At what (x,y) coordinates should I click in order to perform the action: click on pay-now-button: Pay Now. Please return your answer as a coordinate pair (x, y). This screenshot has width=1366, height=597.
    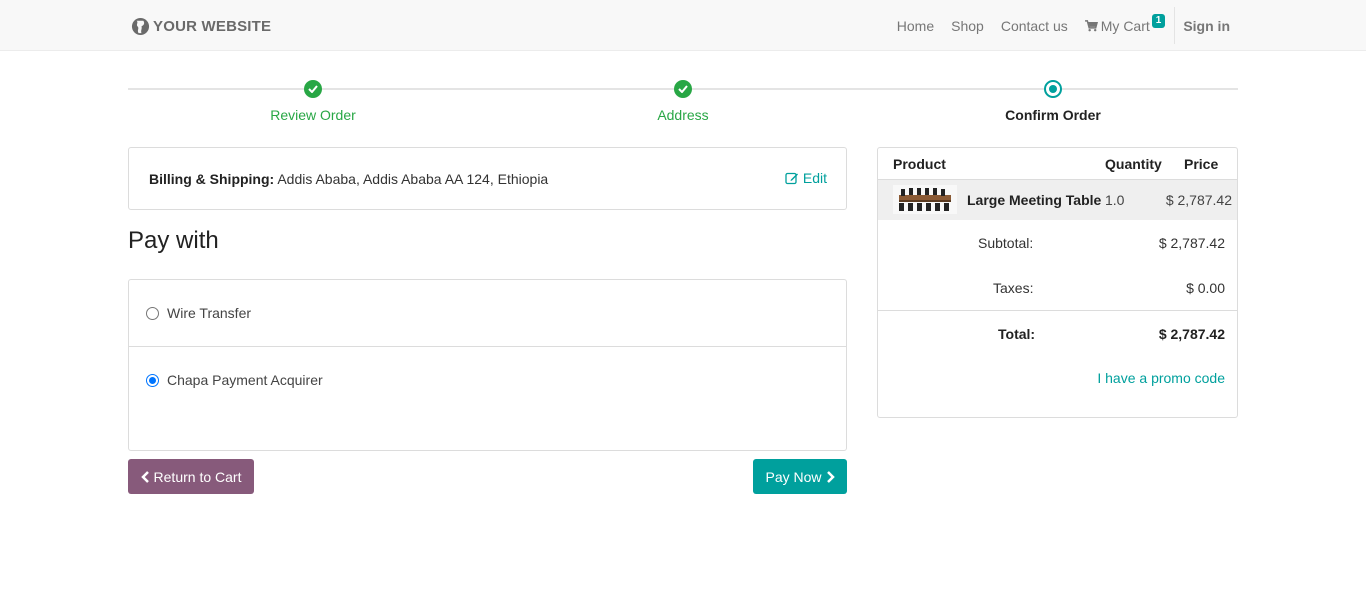
    Looking at the image, I should click on (800, 476).